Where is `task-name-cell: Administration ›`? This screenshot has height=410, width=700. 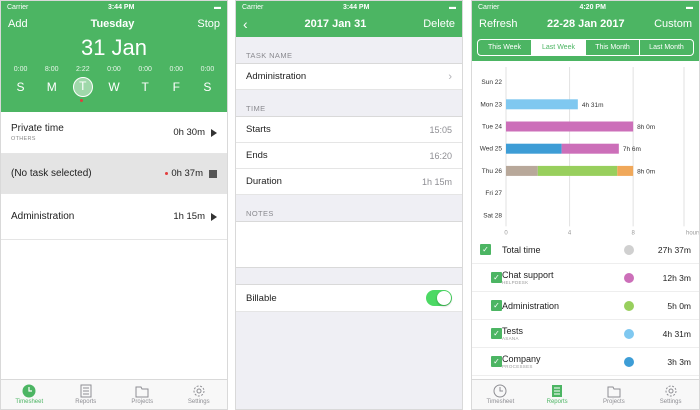
task-name-cell: Administration › is located at coordinates (349, 77).